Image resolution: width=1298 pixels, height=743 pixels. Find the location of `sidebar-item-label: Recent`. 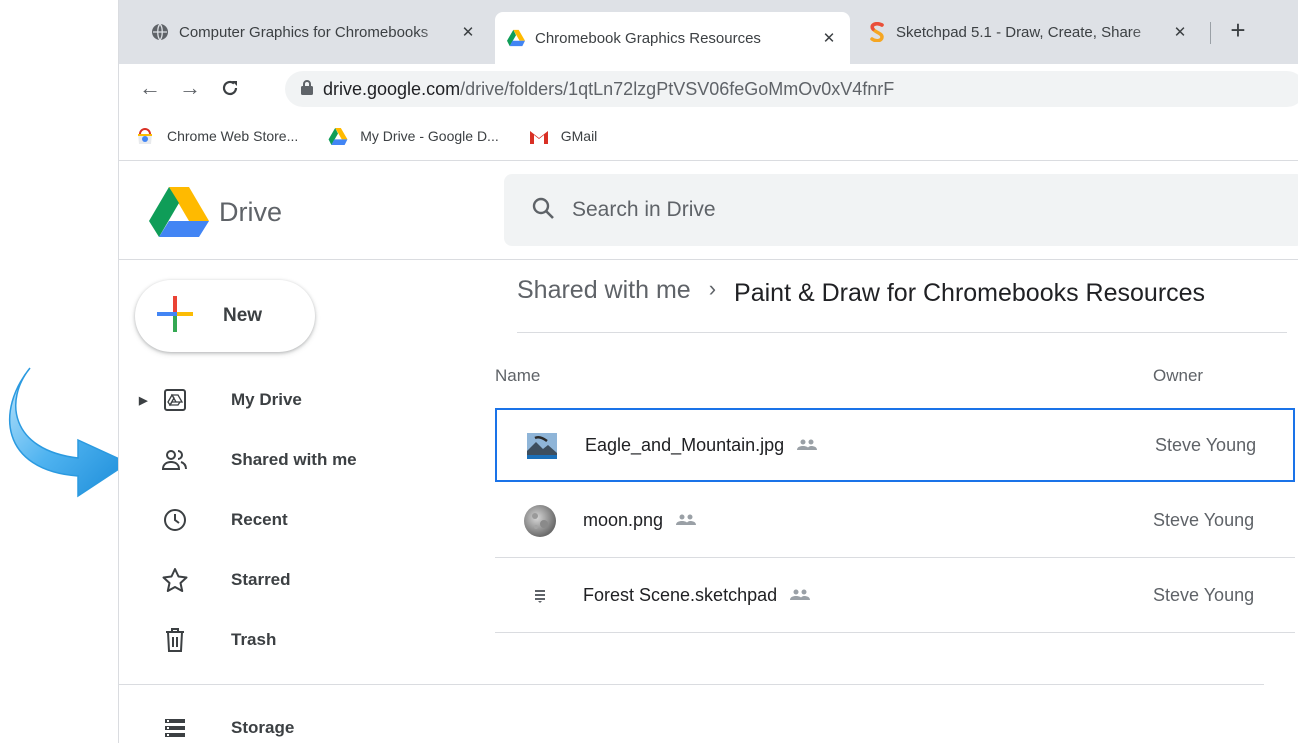

sidebar-item-label: Recent is located at coordinates (259, 519).